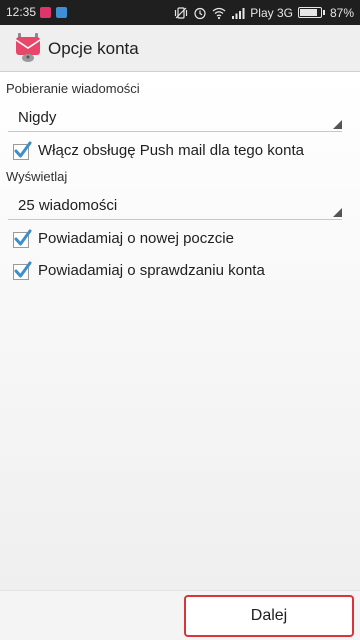 Image resolution: width=360 pixels, height=640 pixels. Describe the element at coordinates (22, 151) in the screenshot. I see `push-mail-checkbox` at that location.